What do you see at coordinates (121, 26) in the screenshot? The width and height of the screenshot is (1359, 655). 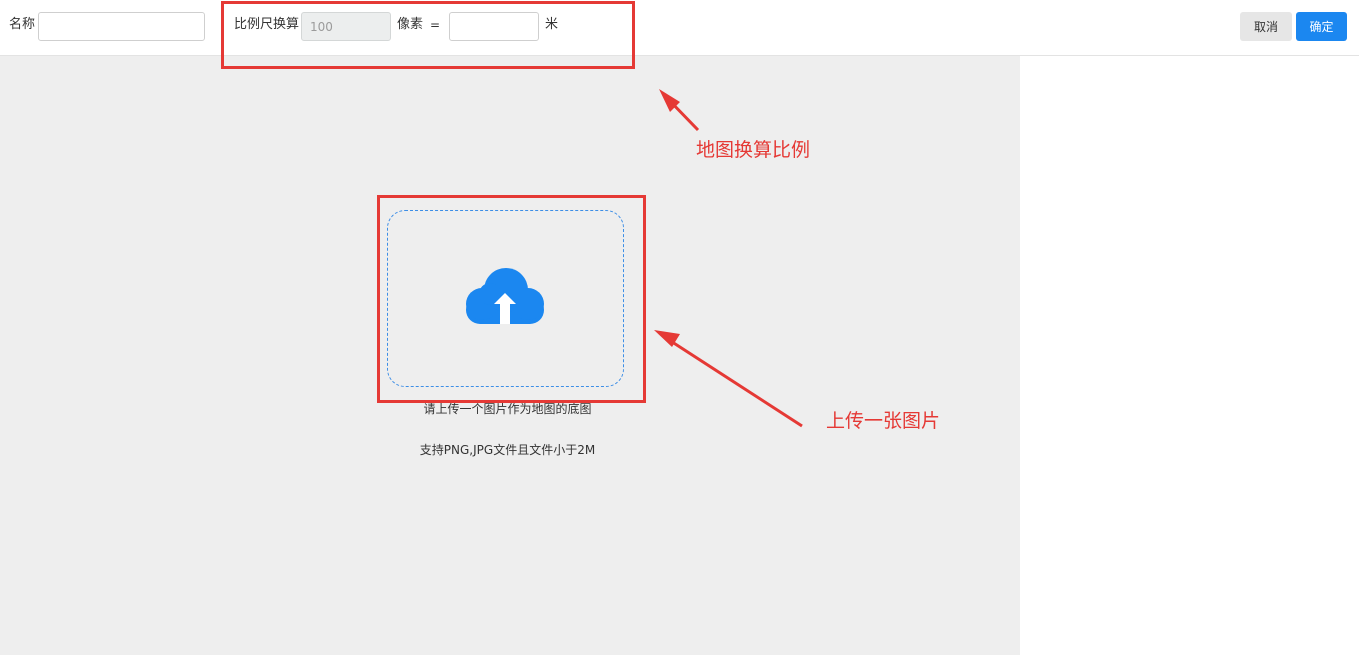 I see `name-input` at bounding box center [121, 26].